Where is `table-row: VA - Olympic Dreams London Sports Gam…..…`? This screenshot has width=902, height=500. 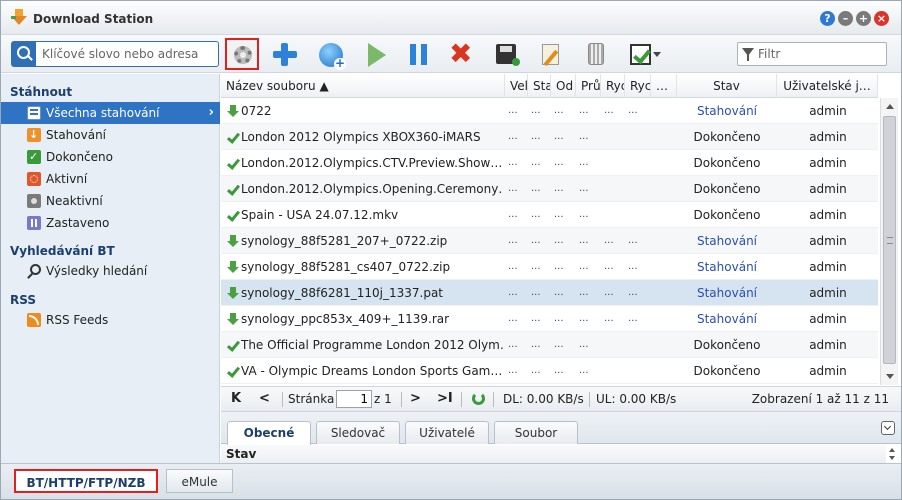 table-row: VA - Olympic Dreams London Sports Gam…..… is located at coordinates (549, 371).